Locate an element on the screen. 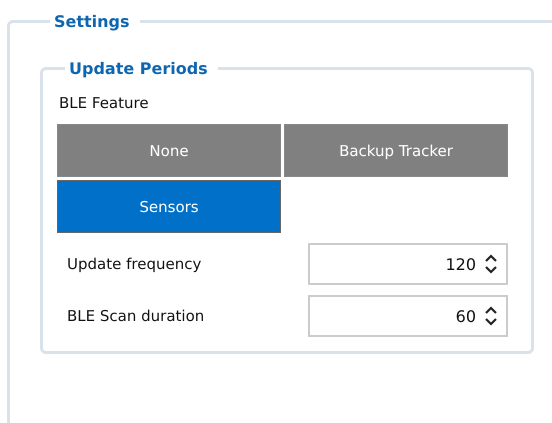 The height and width of the screenshot is (423, 552). field-label: Update frequency is located at coordinates (134, 264).